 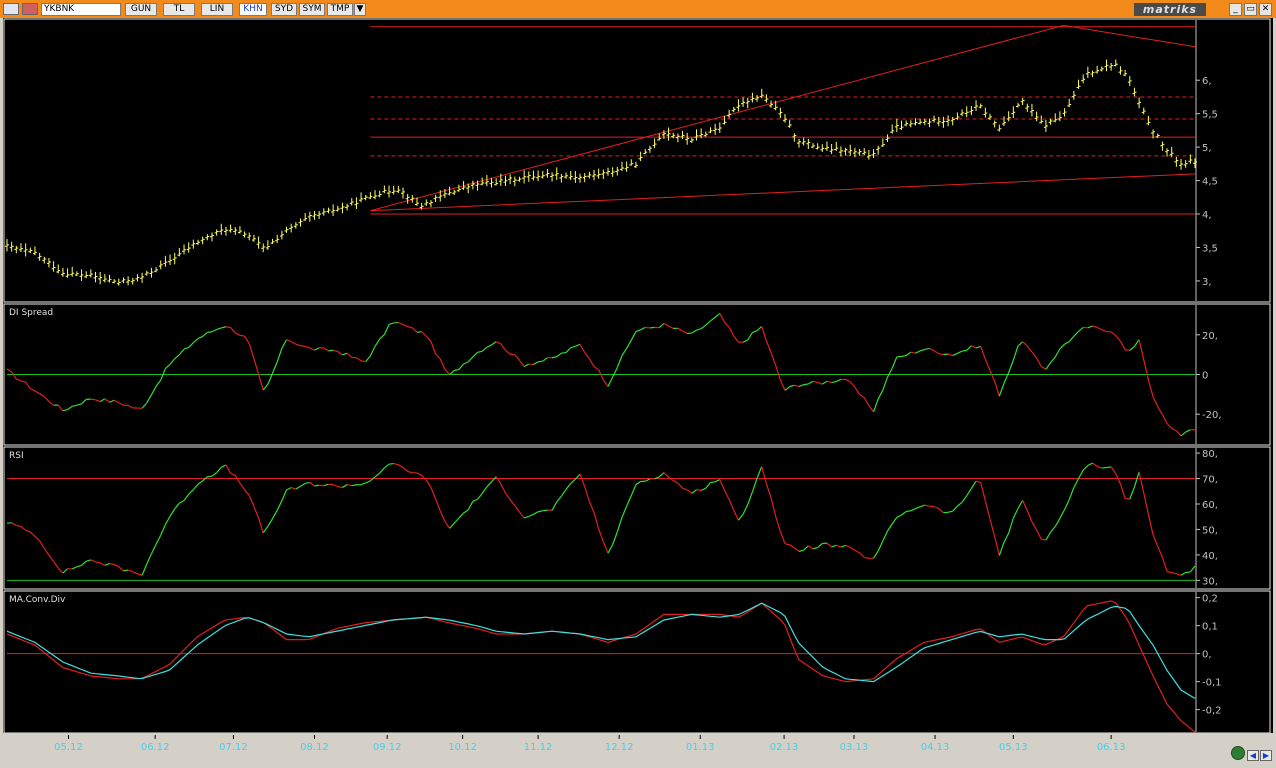 What do you see at coordinates (1265, 9) in the screenshot?
I see `close-button: ✕` at bounding box center [1265, 9].